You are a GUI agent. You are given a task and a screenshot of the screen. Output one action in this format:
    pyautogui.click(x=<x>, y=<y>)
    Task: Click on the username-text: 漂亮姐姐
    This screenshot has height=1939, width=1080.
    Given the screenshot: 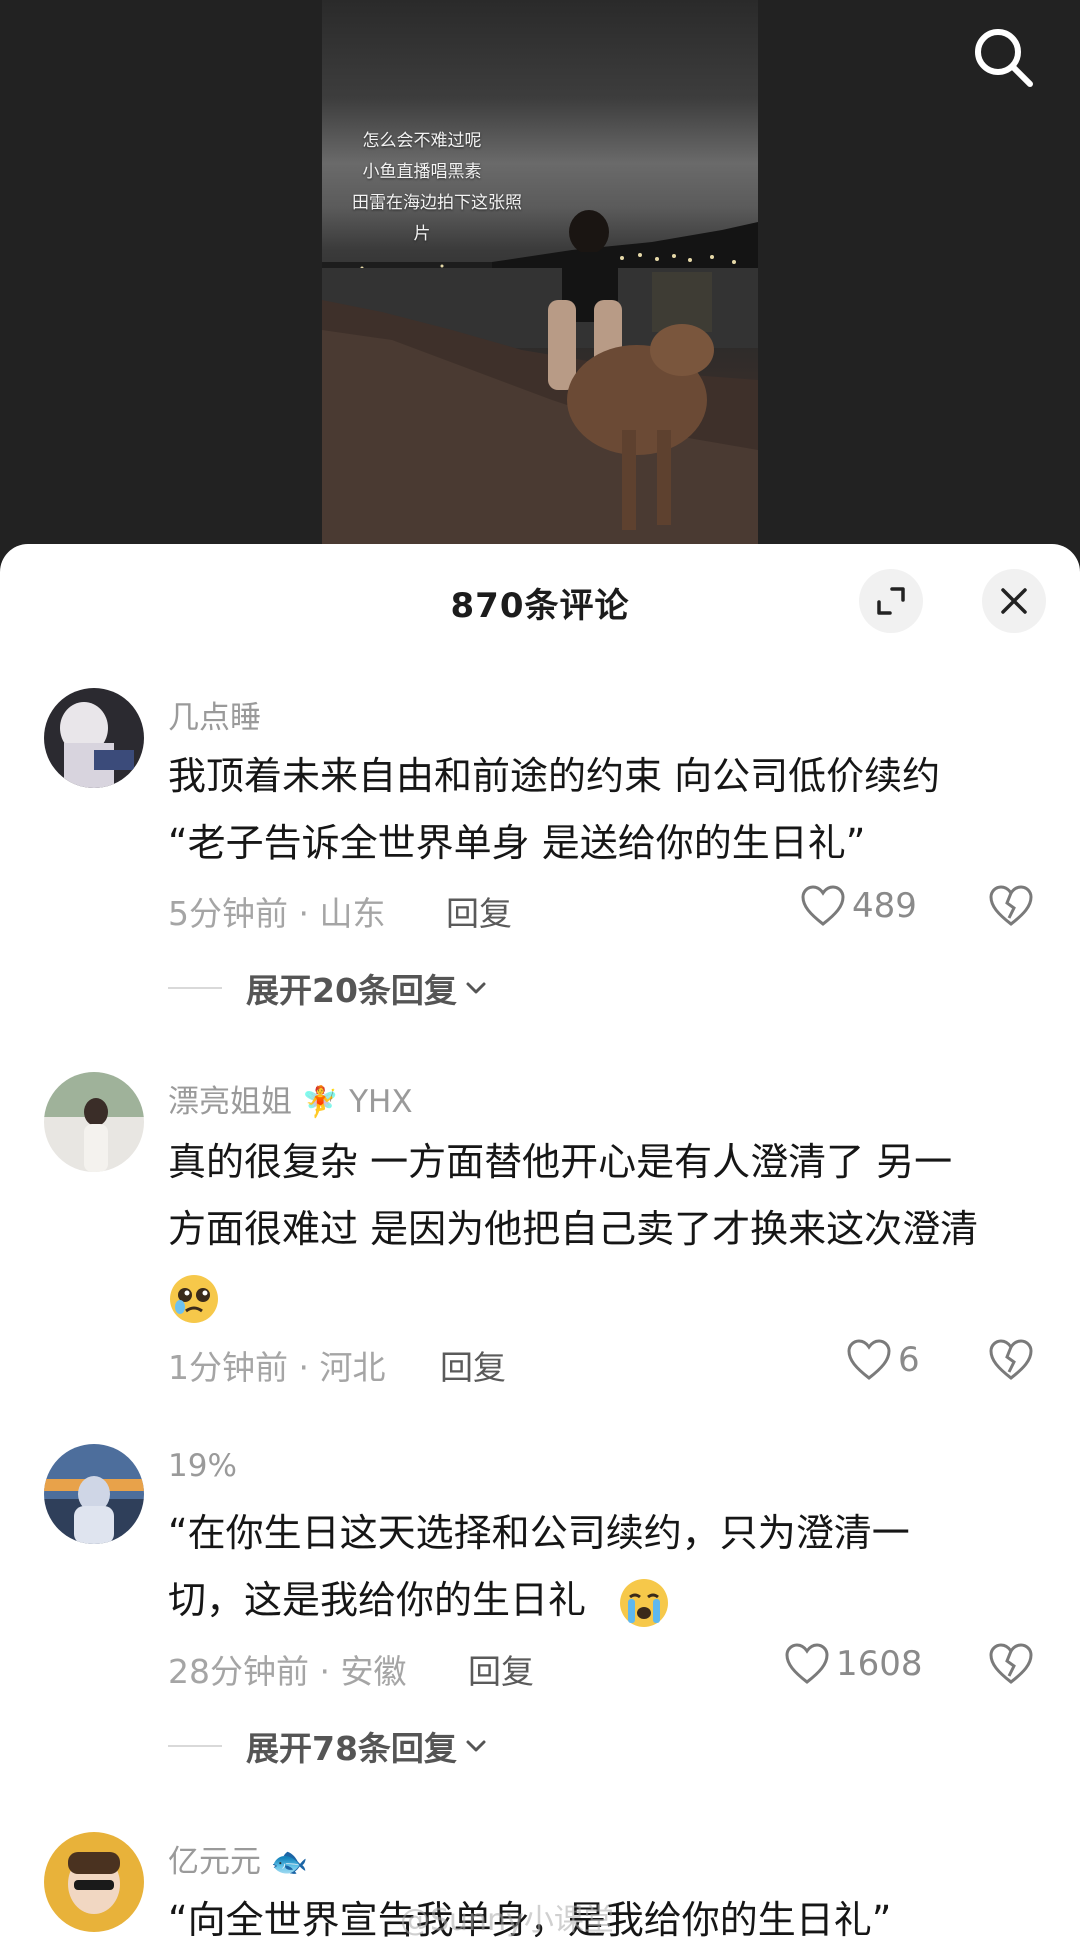 What is the action you would take?
    pyautogui.click(x=230, y=1102)
    